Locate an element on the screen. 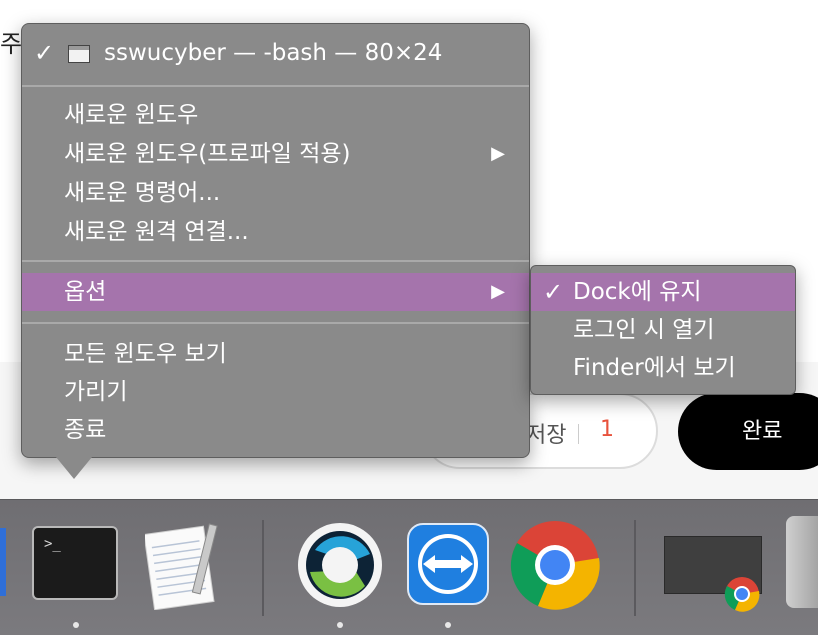 The height and width of the screenshot is (635, 818). menu-item-quit: 종료 is located at coordinates (275, 430).